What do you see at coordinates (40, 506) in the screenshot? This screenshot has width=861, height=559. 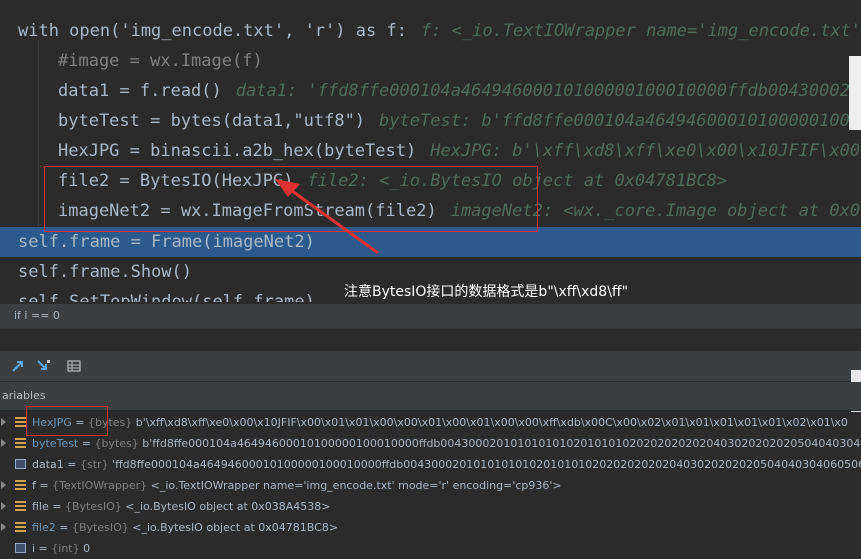 I see `variable-name: file` at bounding box center [40, 506].